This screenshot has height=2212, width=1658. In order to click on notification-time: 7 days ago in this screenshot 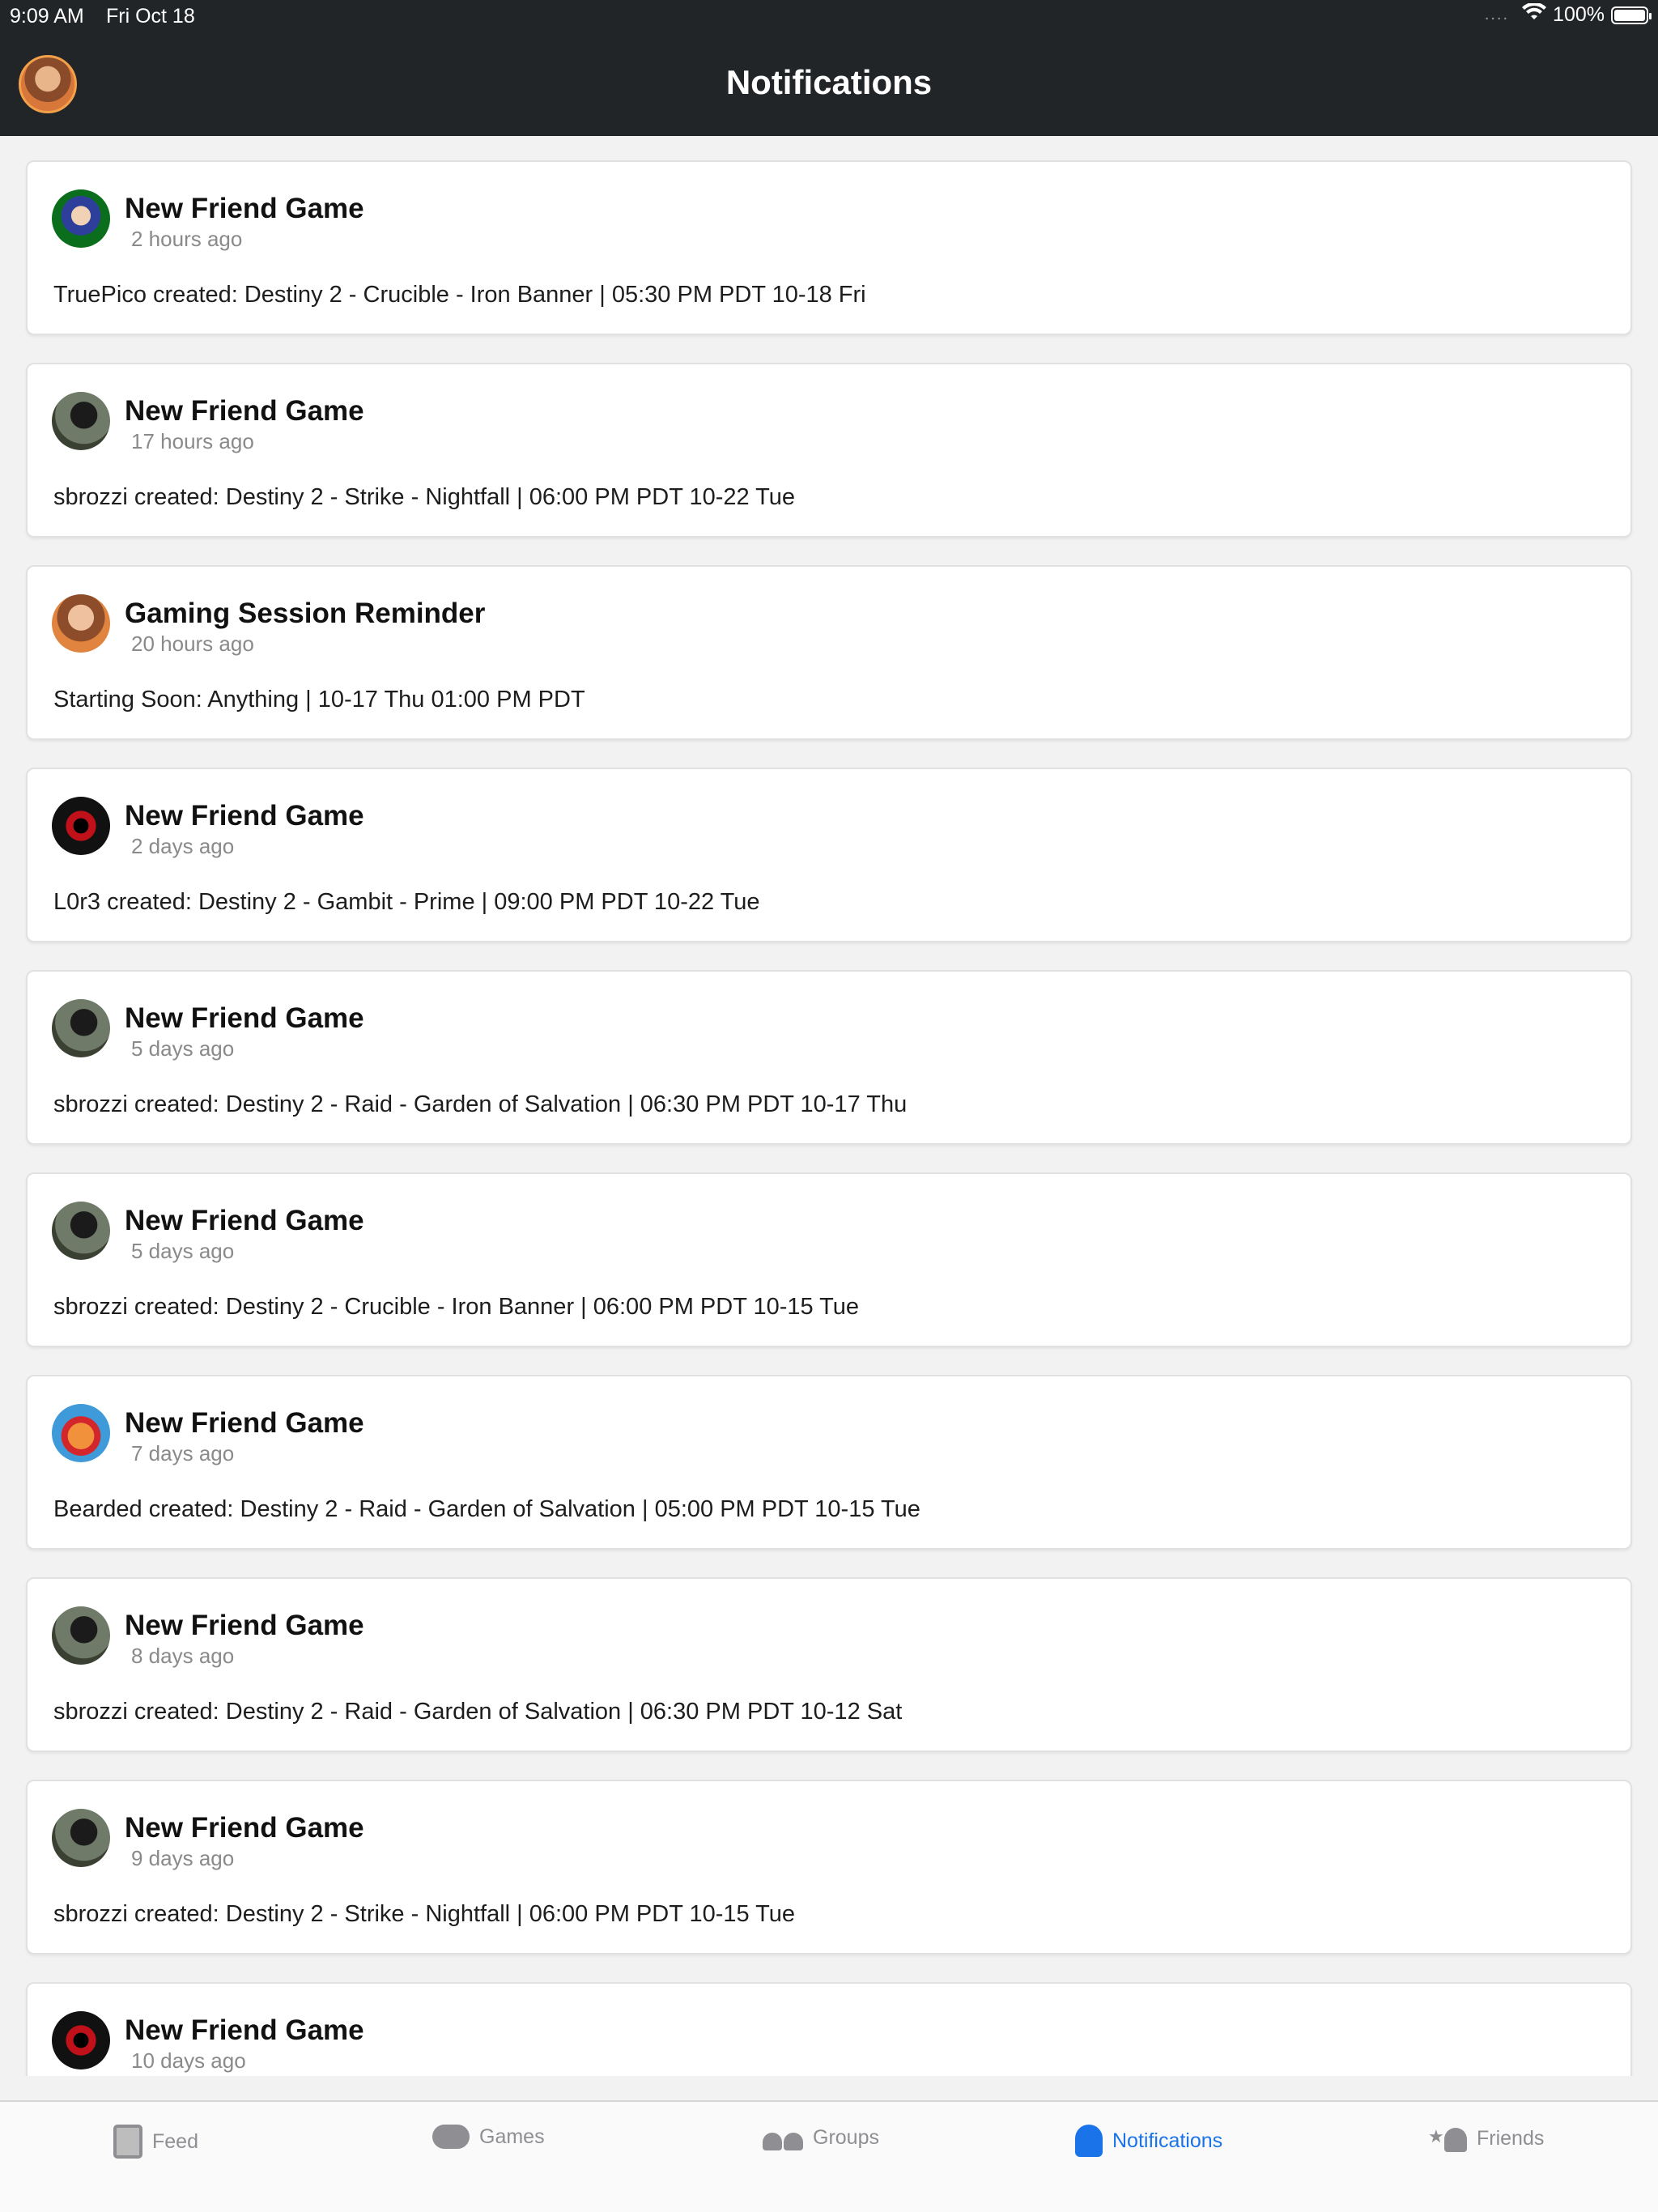, I will do `click(183, 1453)`.